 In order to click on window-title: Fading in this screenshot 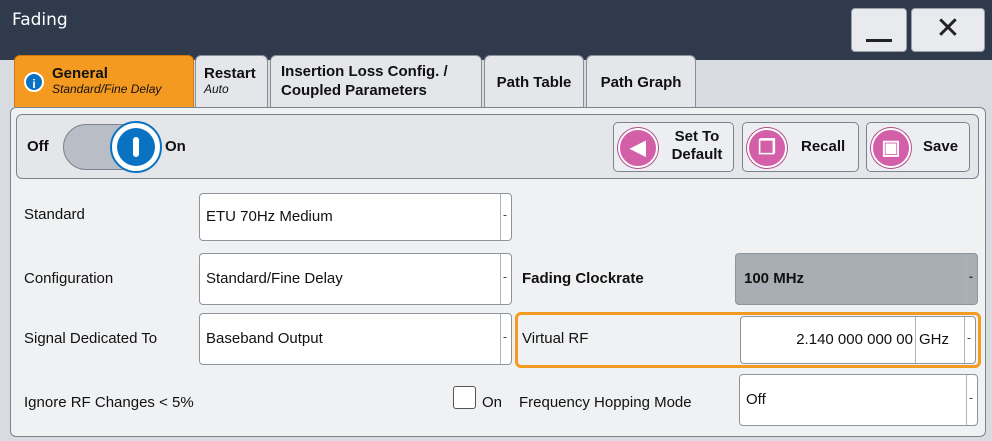, I will do `click(40, 20)`.